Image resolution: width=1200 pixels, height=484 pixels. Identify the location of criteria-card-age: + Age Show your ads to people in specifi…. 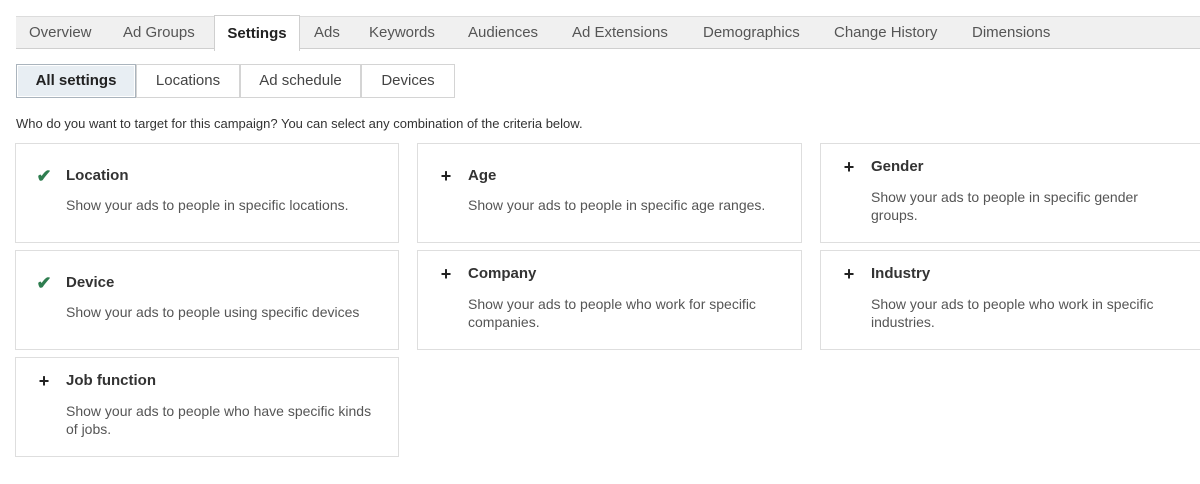
(609, 193).